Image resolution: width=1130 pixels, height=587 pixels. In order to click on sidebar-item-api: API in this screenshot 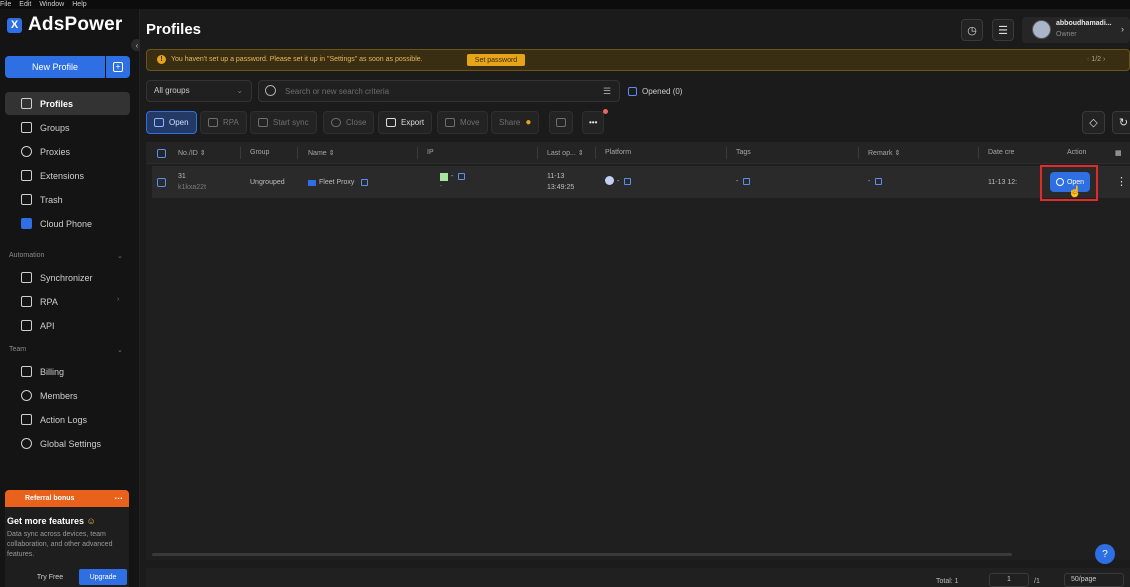, I will do `click(67, 325)`.